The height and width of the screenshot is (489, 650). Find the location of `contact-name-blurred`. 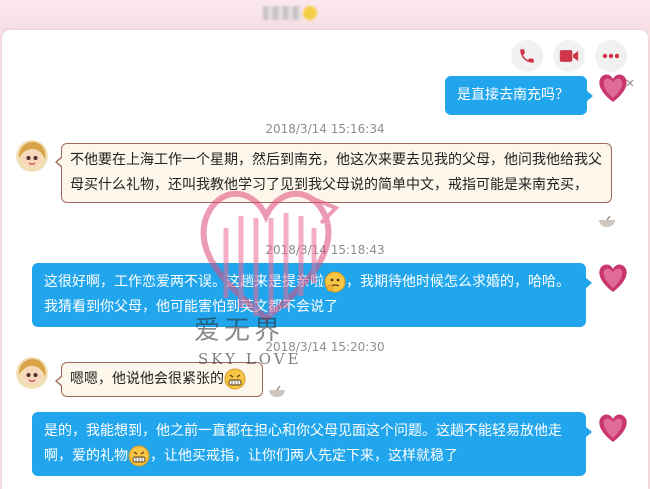

contact-name-blurred is located at coordinates (282, 13).